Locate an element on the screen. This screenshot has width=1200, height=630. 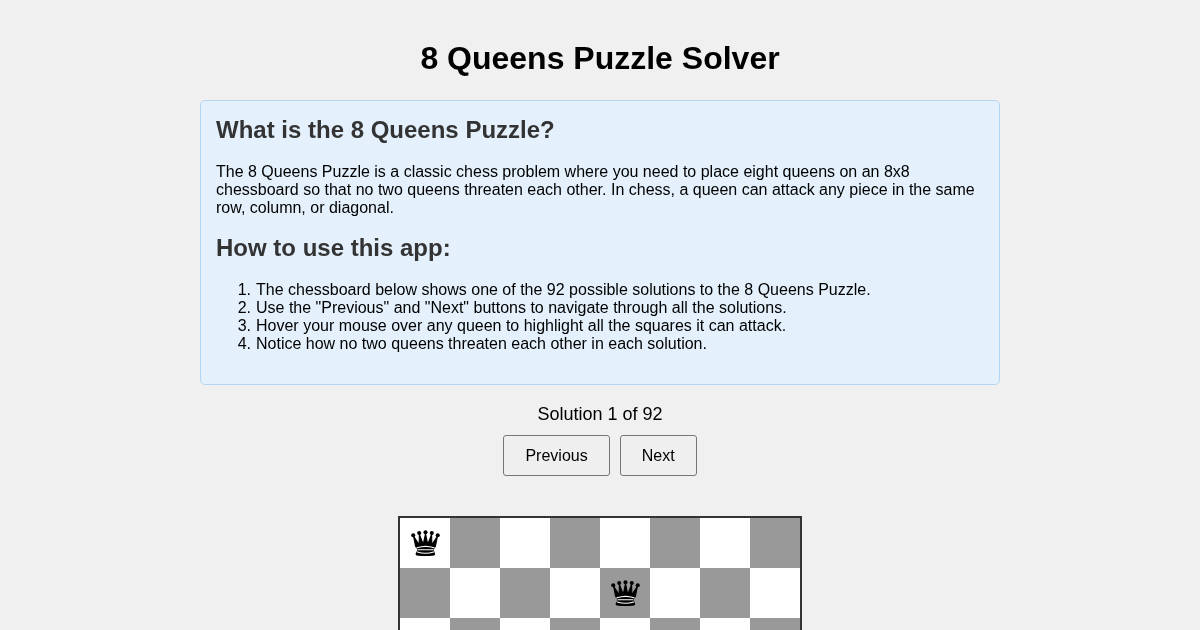
section-heading: How to use this app: is located at coordinates (334, 248).